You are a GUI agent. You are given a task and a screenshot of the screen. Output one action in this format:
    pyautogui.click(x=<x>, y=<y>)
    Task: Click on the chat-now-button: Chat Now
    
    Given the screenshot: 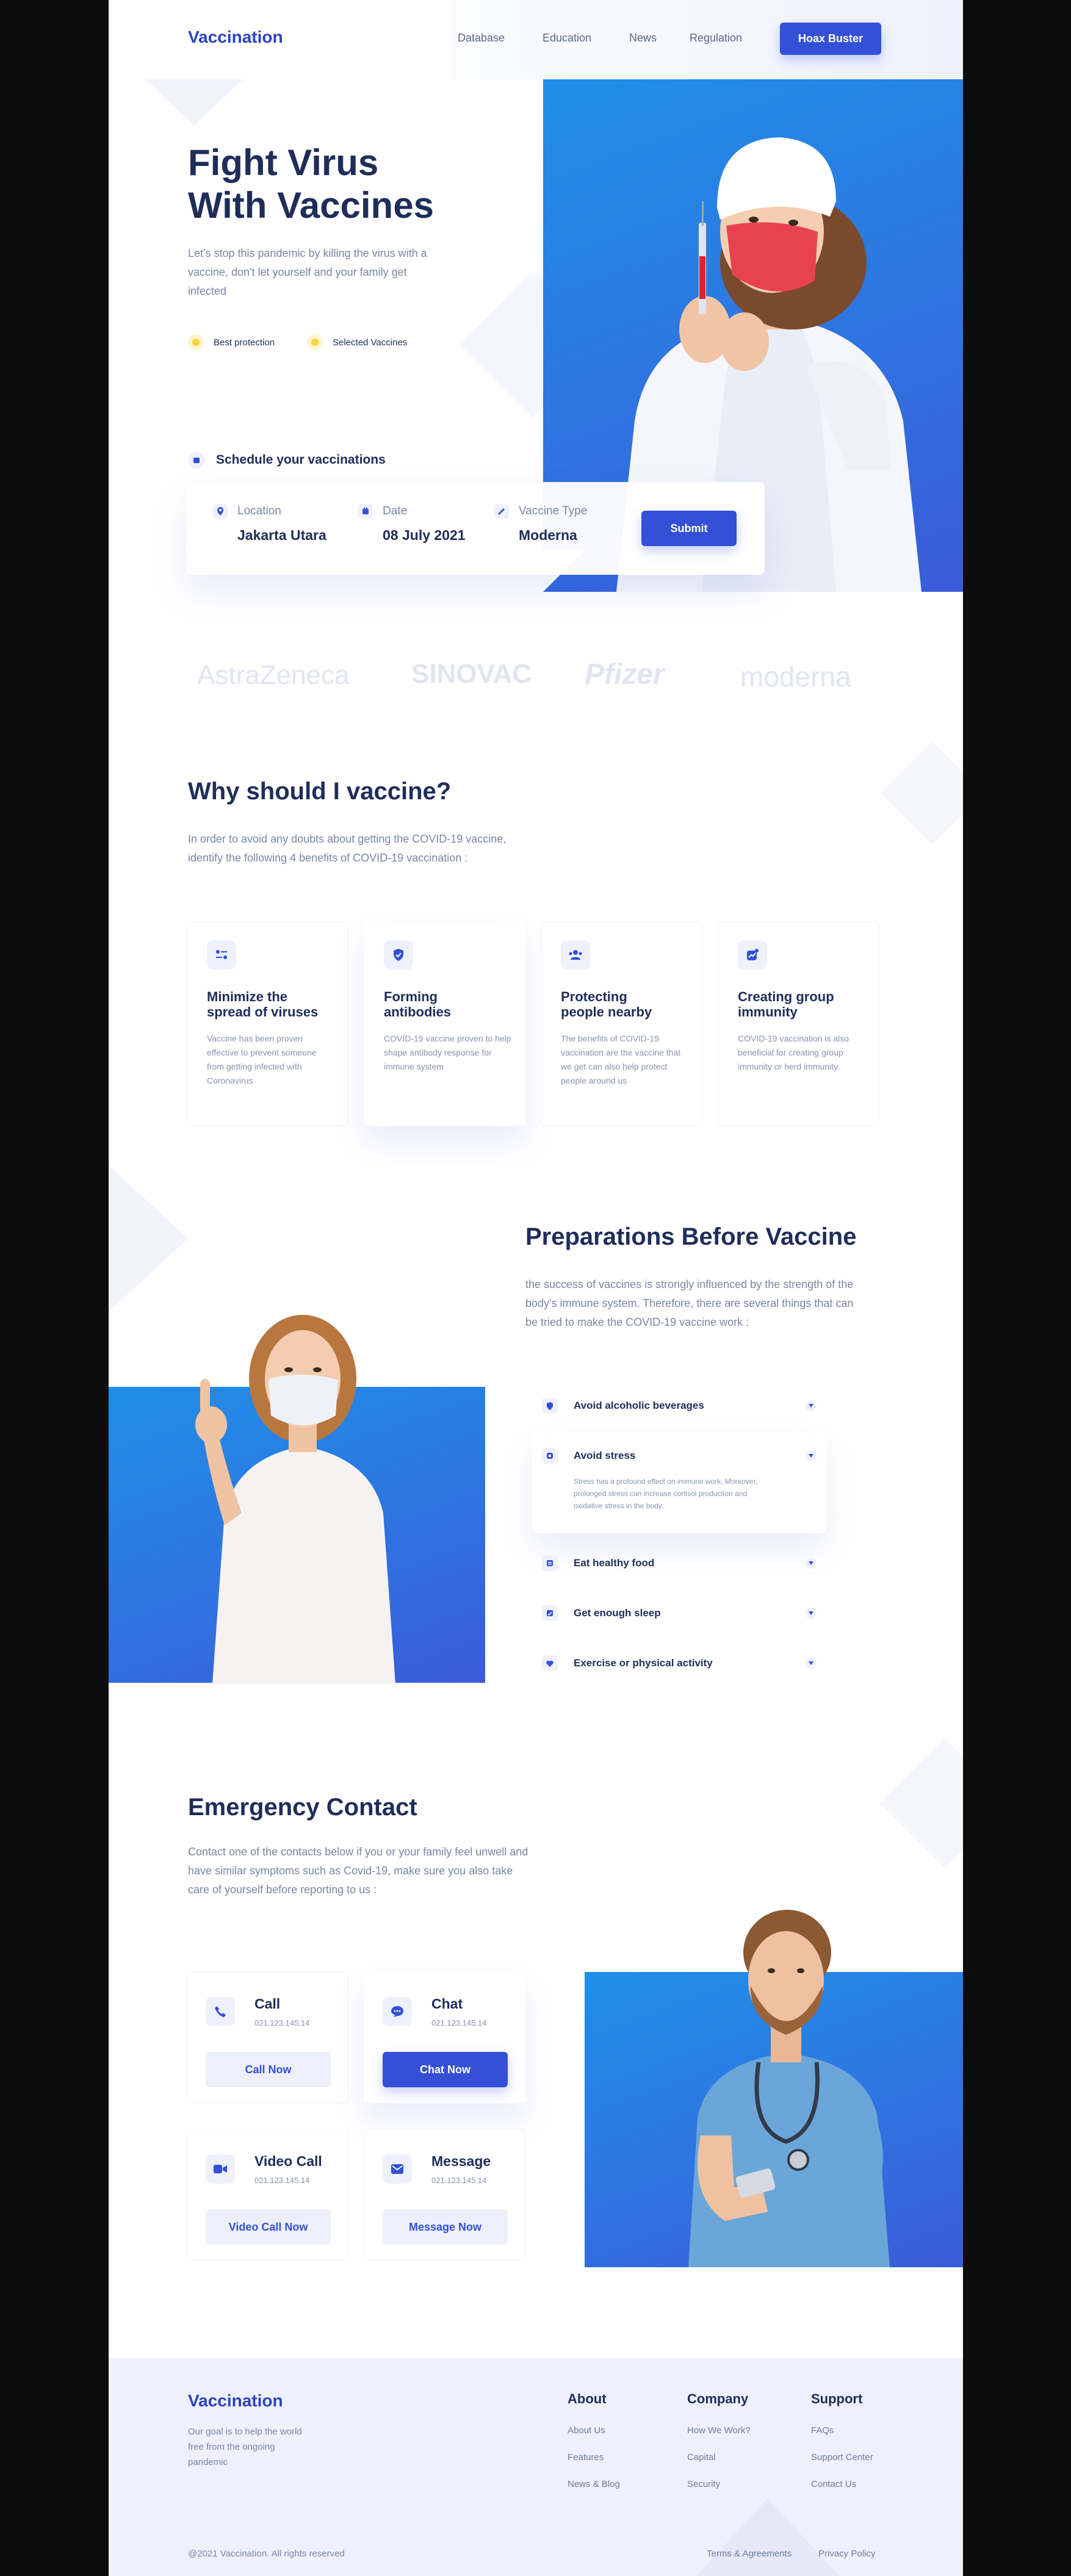 What is the action you would take?
    pyautogui.click(x=445, y=2069)
    